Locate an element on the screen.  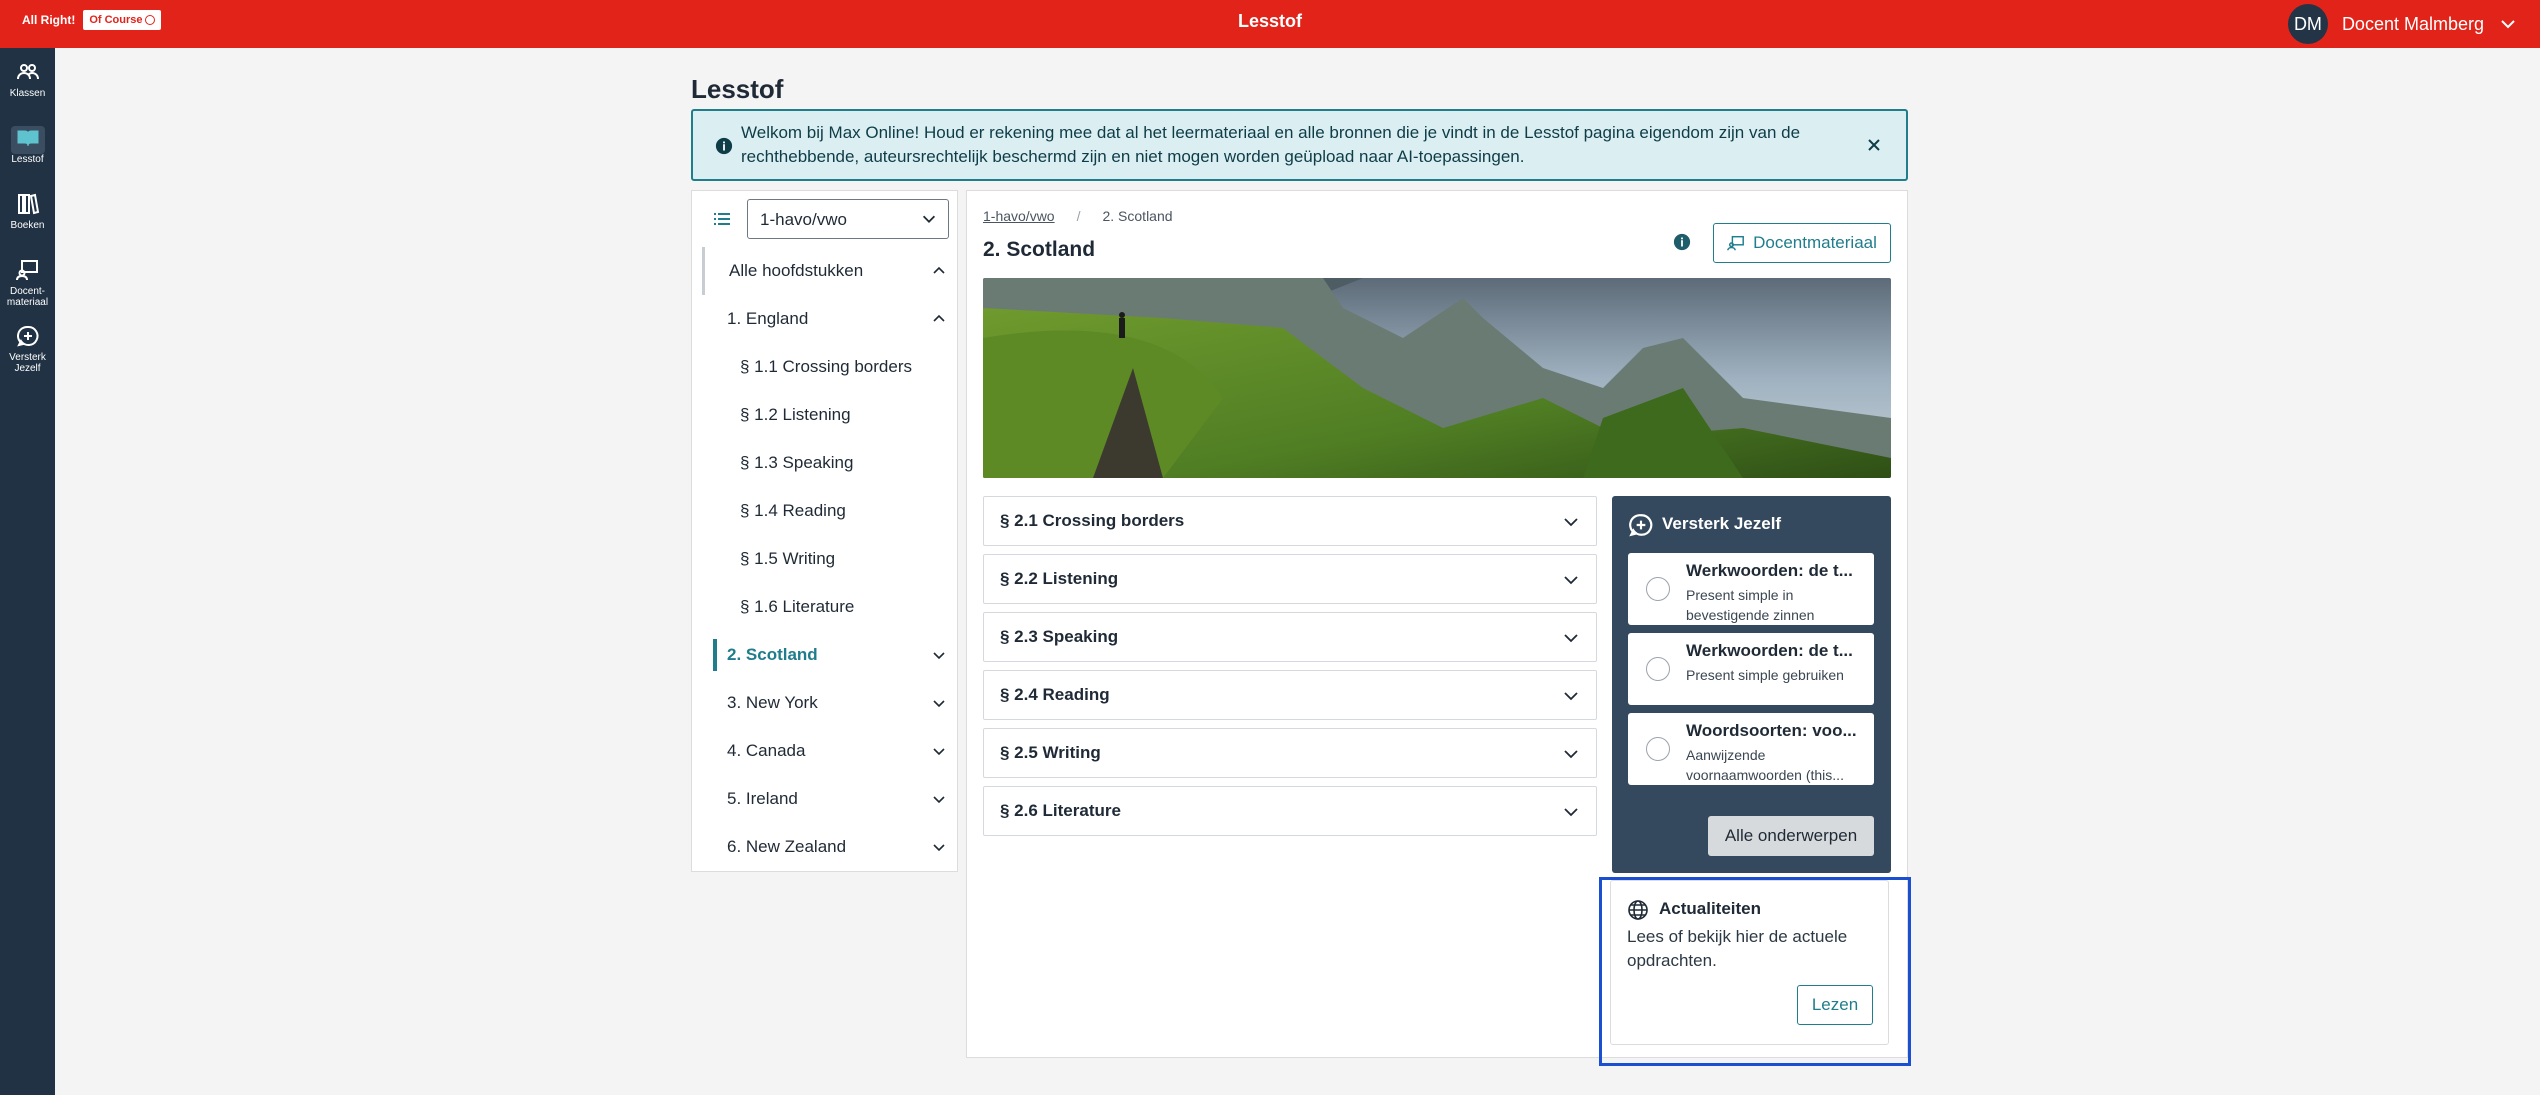
section-accordion: § 2.3 Speaking is located at coordinates (1290, 637).